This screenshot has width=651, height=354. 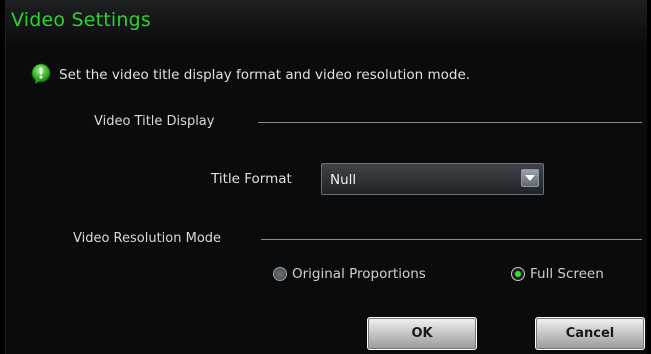 I want to click on video-resolution-mode-divider, so click(x=451, y=239).